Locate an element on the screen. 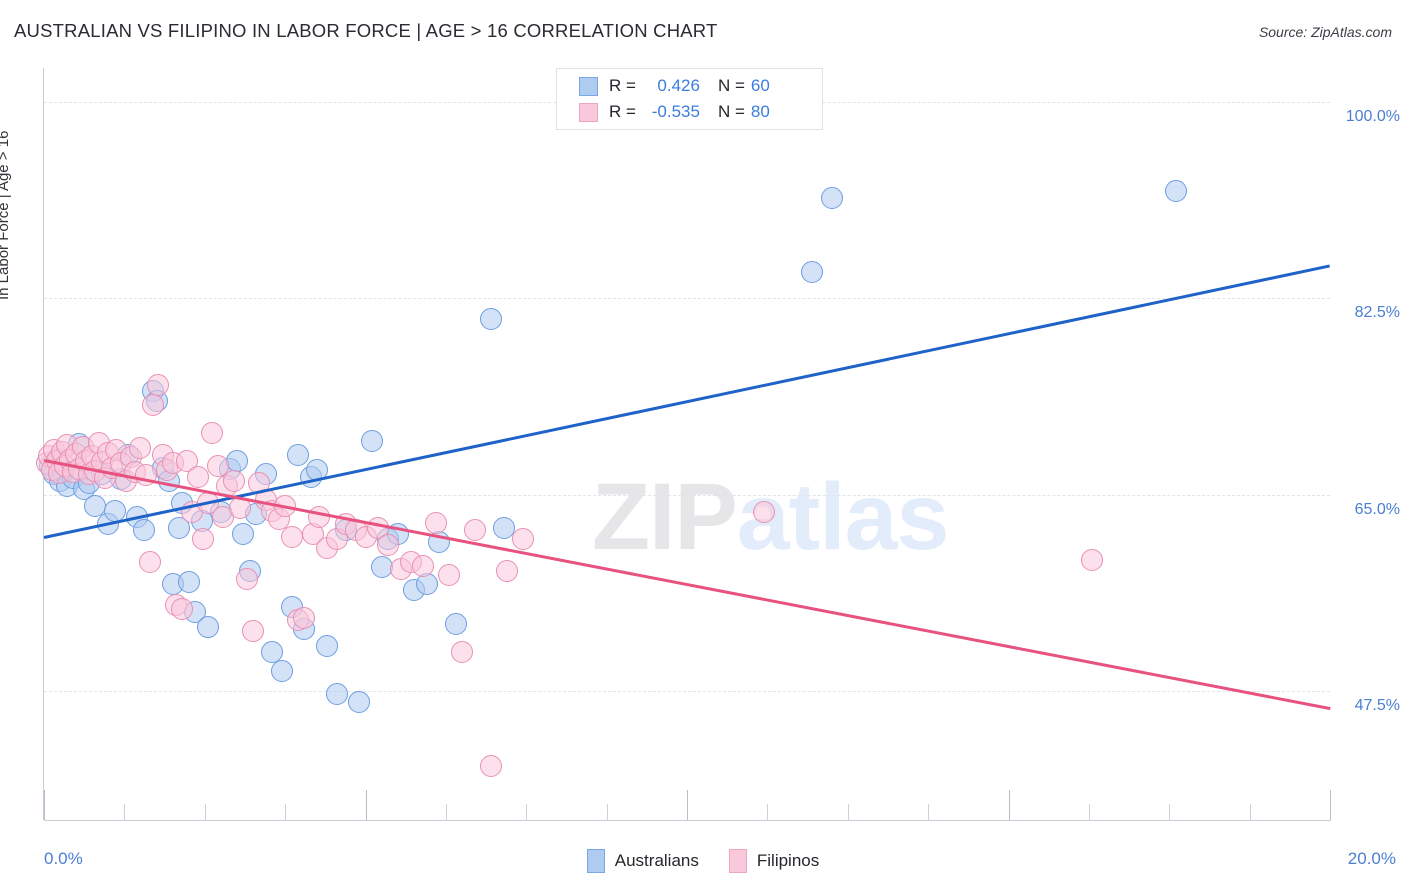 This screenshot has width=1406, height=892. y-tick-label: 100.0% is located at coordinates (1372, 116).